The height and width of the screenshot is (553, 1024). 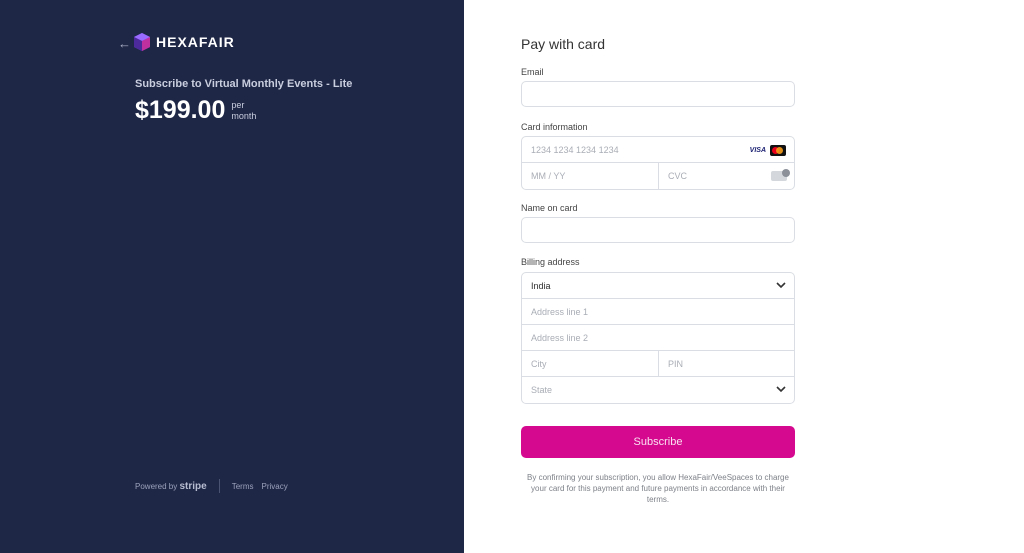 I want to click on address-line2-placeholder: Address line 2, so click(x=560, y=337).